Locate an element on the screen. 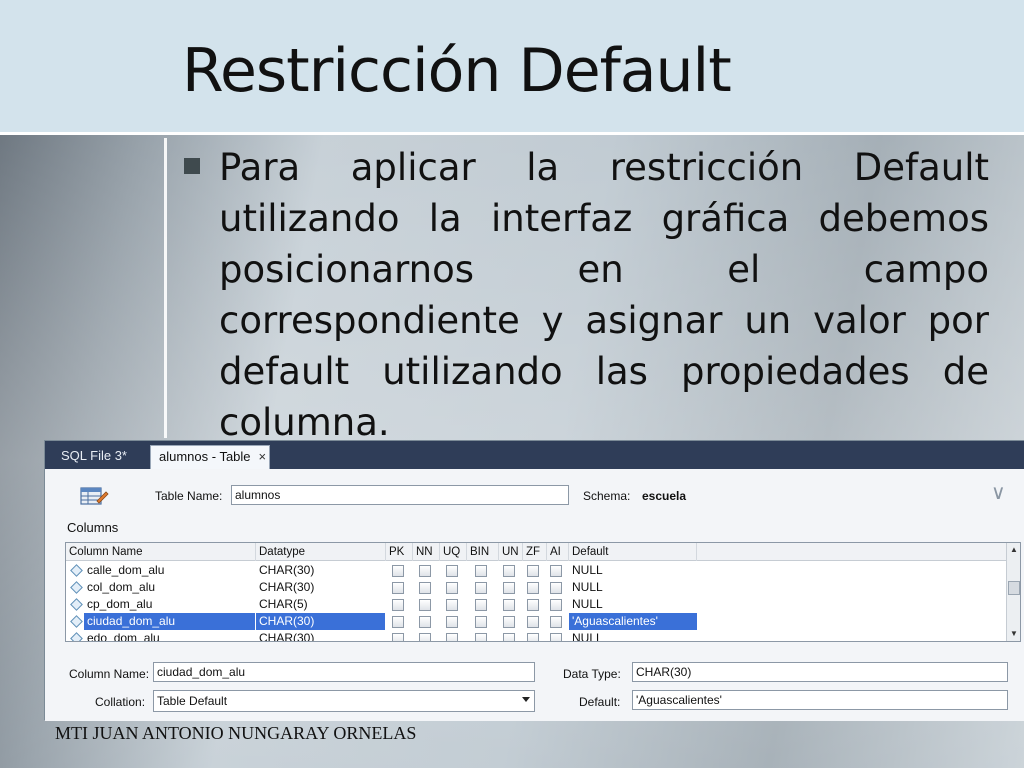 The image size is (1024, 768). cell-column-name: col_dom_alu is located at coordinates (169, 587).